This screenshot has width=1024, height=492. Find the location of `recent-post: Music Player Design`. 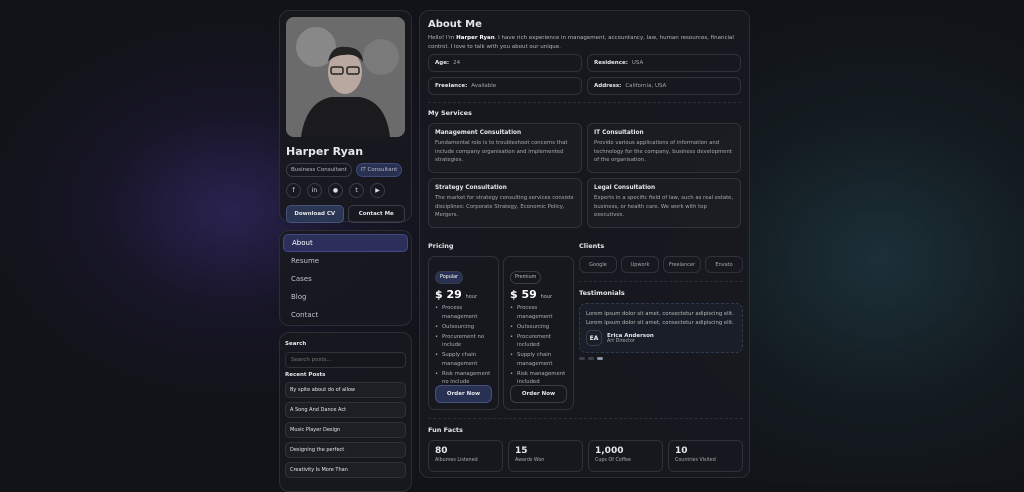

recent-post: Music Player Design is located at coordinates (345, 430).